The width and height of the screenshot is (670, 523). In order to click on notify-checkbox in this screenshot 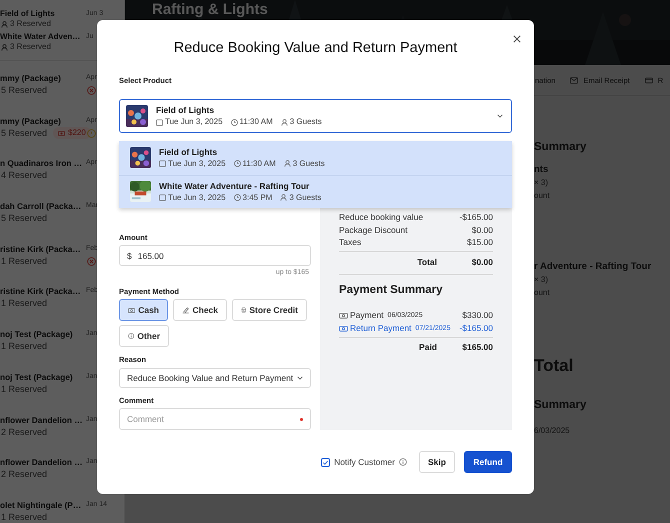, I will do `click(325, 462)`.